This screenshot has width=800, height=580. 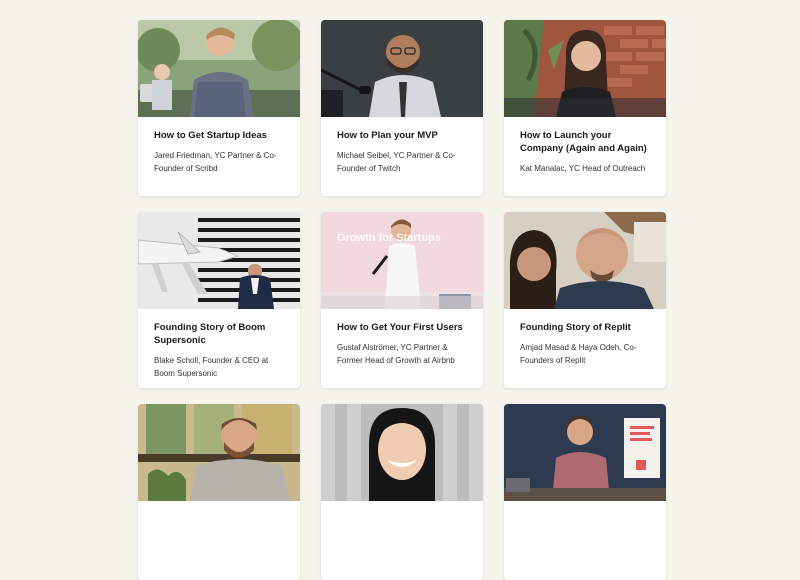 I want to click on card-subtitle: Kat Manalac, YC Head of Outreach, so click(x=583, y=168).